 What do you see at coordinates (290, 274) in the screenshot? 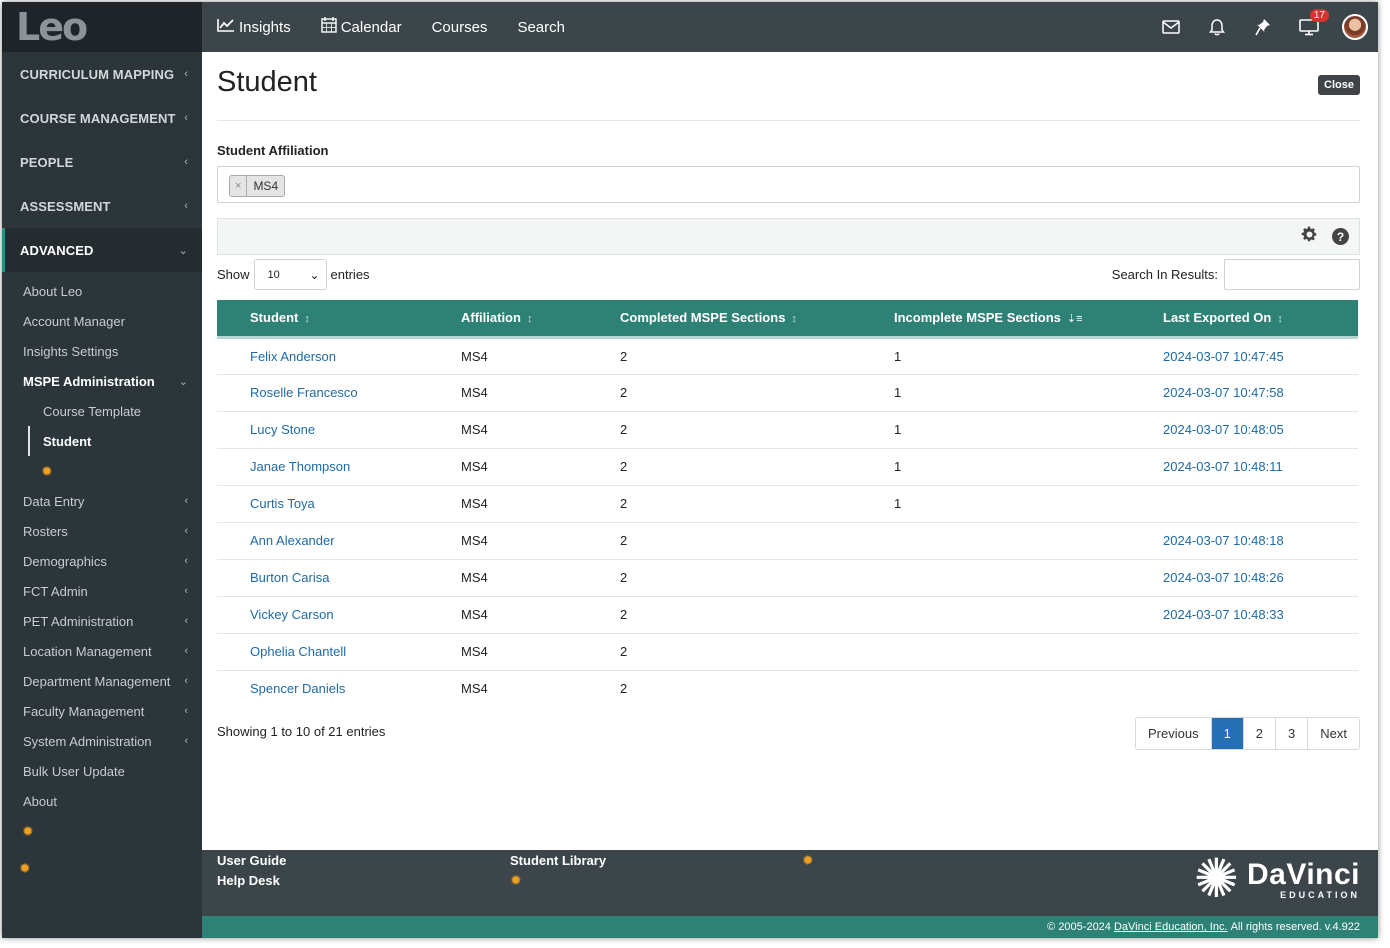
I see `page-size-select: 10 ⌄` at bounding box center [290, 274].